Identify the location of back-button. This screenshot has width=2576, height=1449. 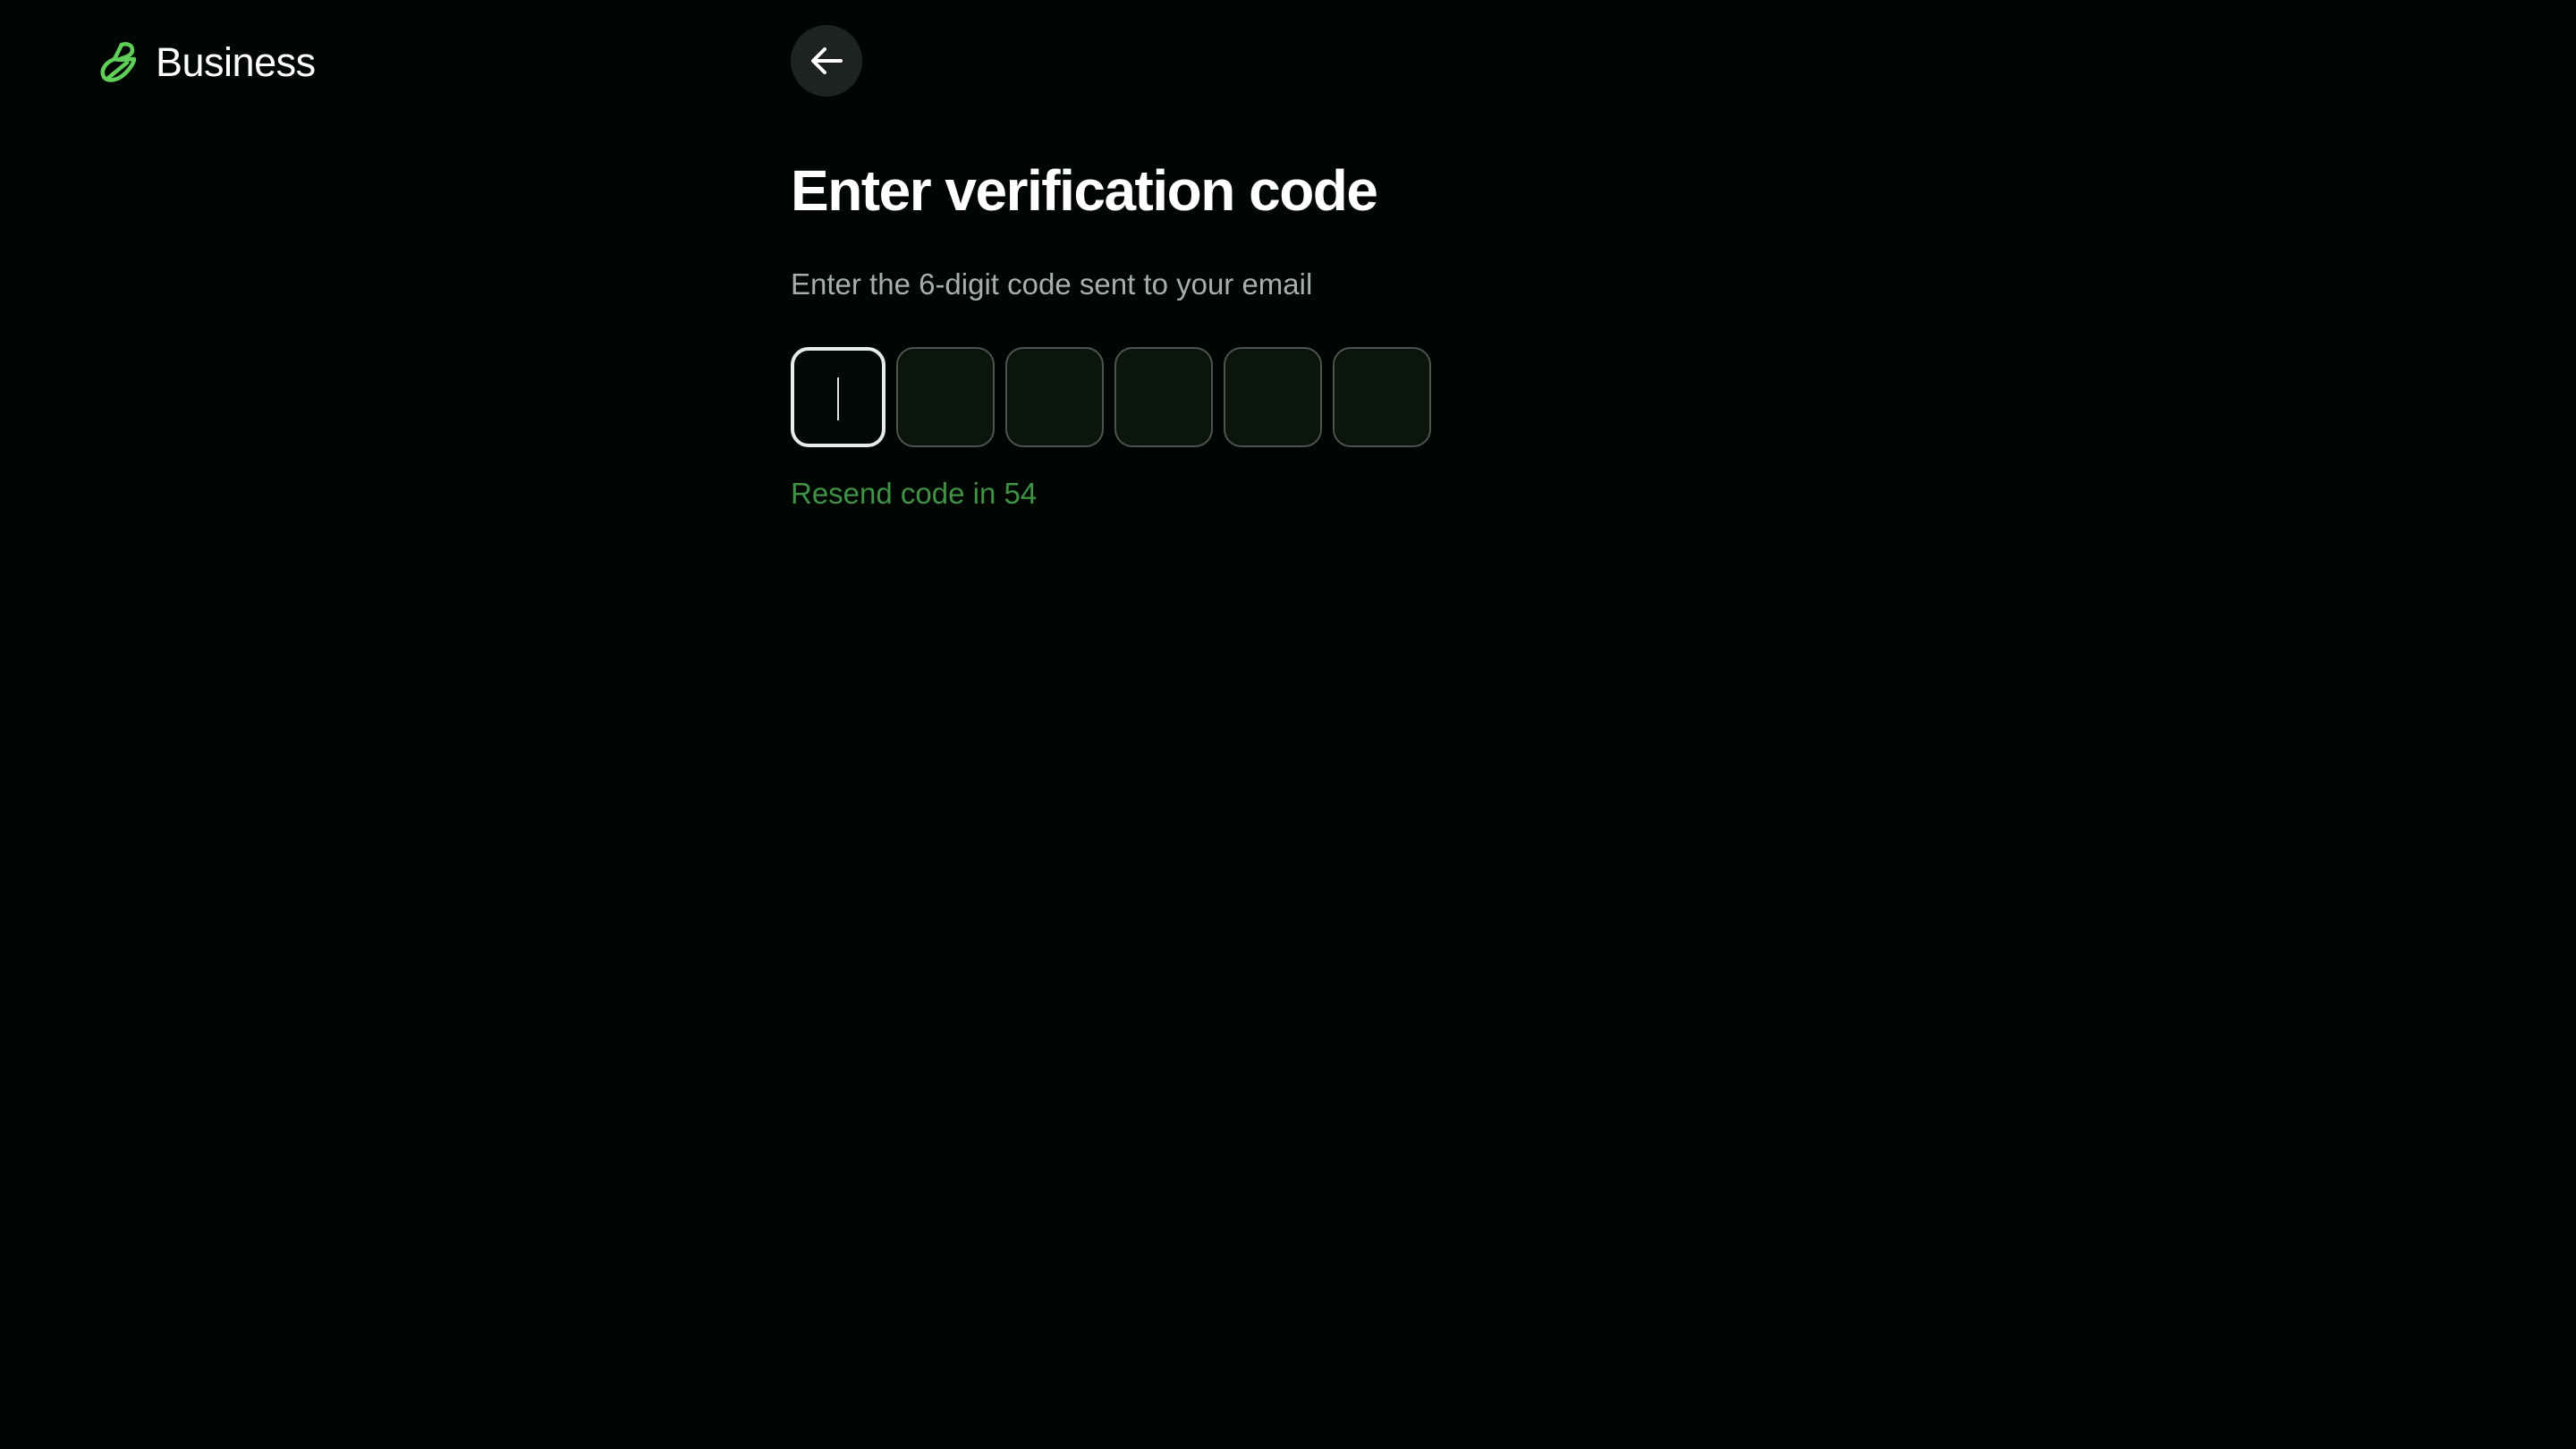
(826, 61).